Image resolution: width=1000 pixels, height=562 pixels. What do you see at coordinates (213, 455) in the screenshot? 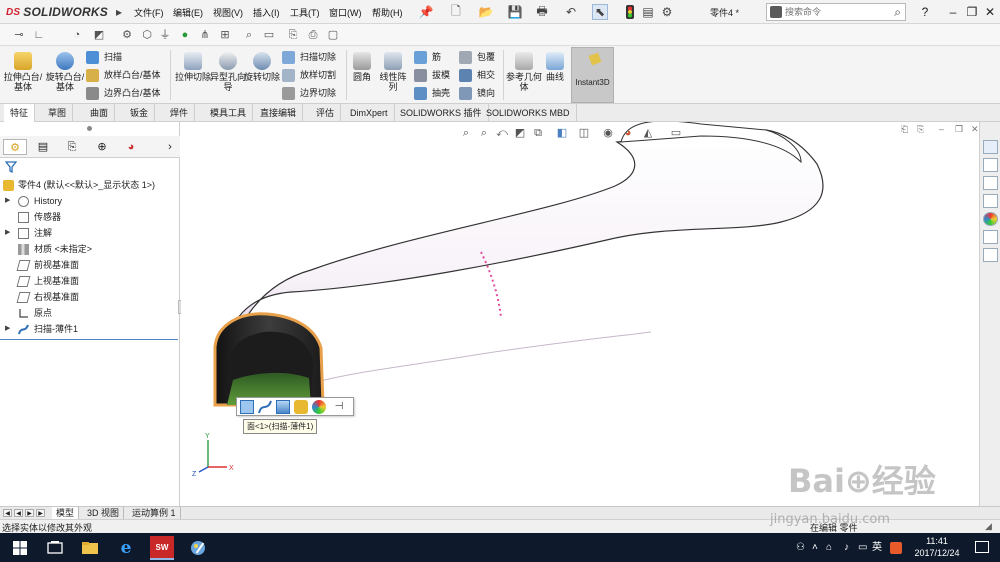
I see `triad-axes: Y X Z` at bounding box center [213, 455].